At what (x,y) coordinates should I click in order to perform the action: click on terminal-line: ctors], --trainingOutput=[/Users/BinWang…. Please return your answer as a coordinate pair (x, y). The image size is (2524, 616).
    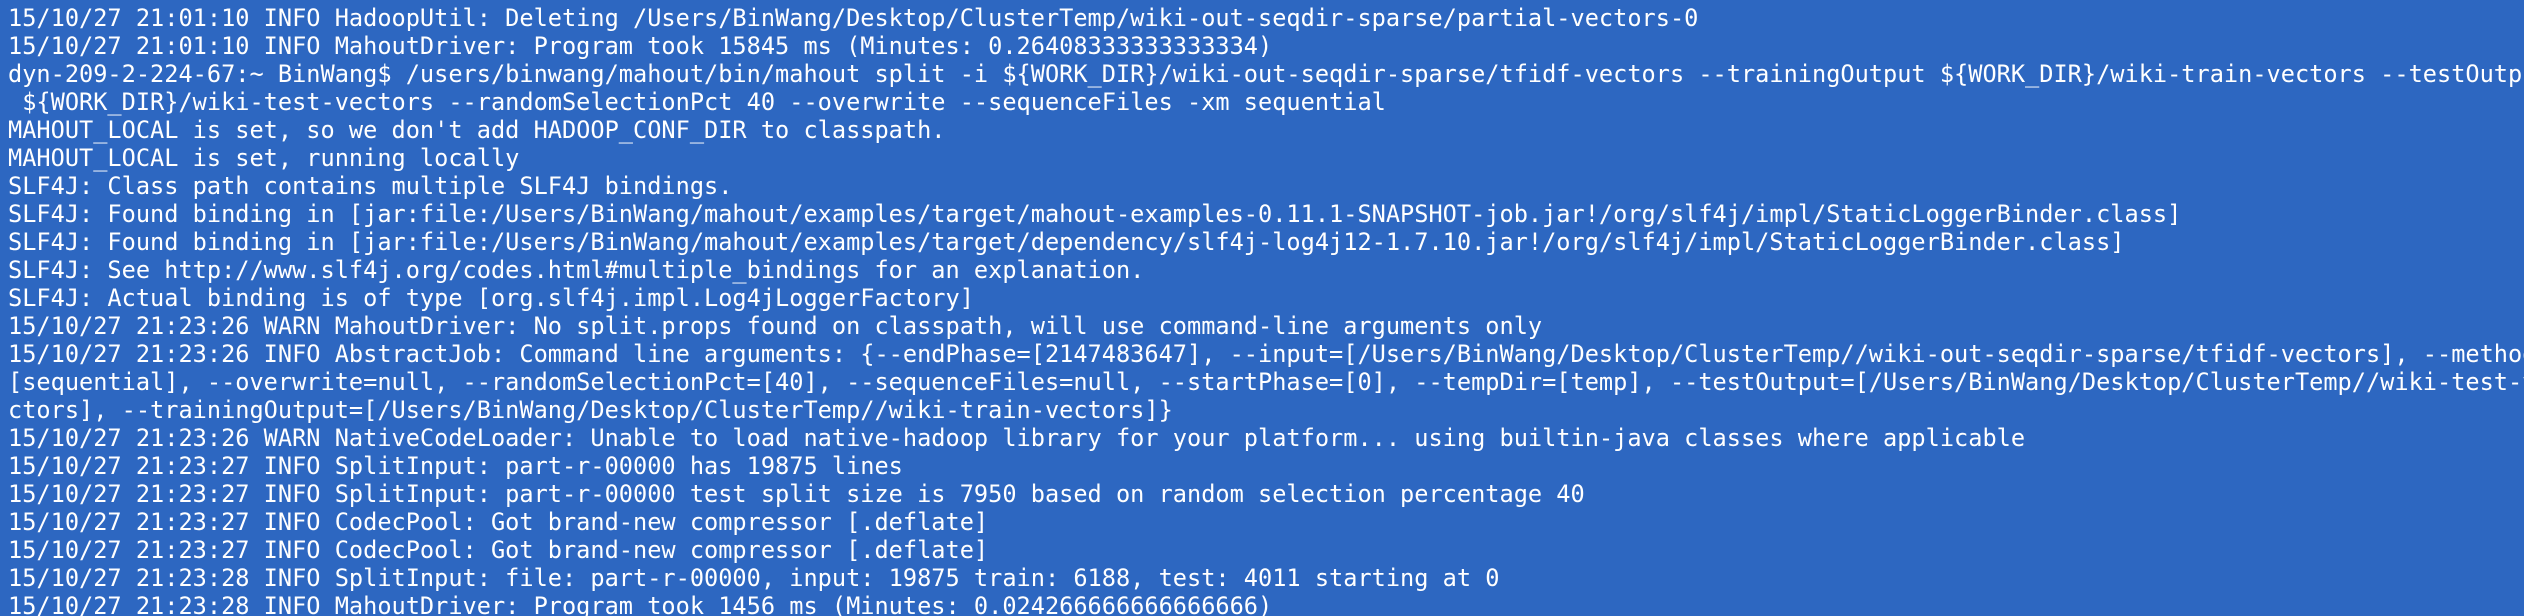
    Looking at the image, I should click on (590, 410).